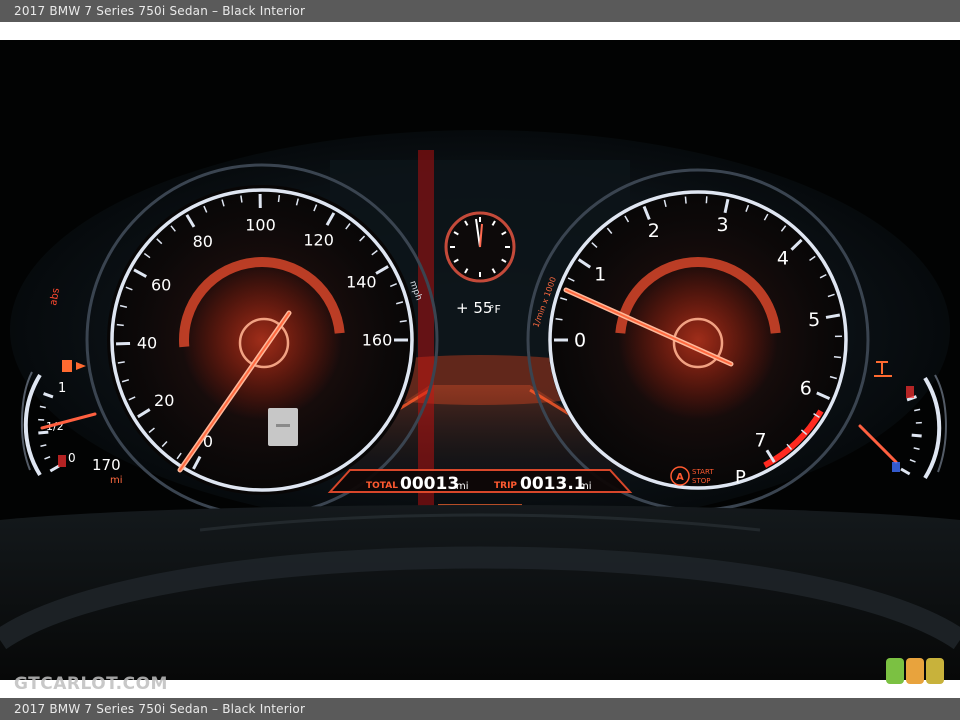  I want to click on tach-label-1: 1, so click(600, 275).